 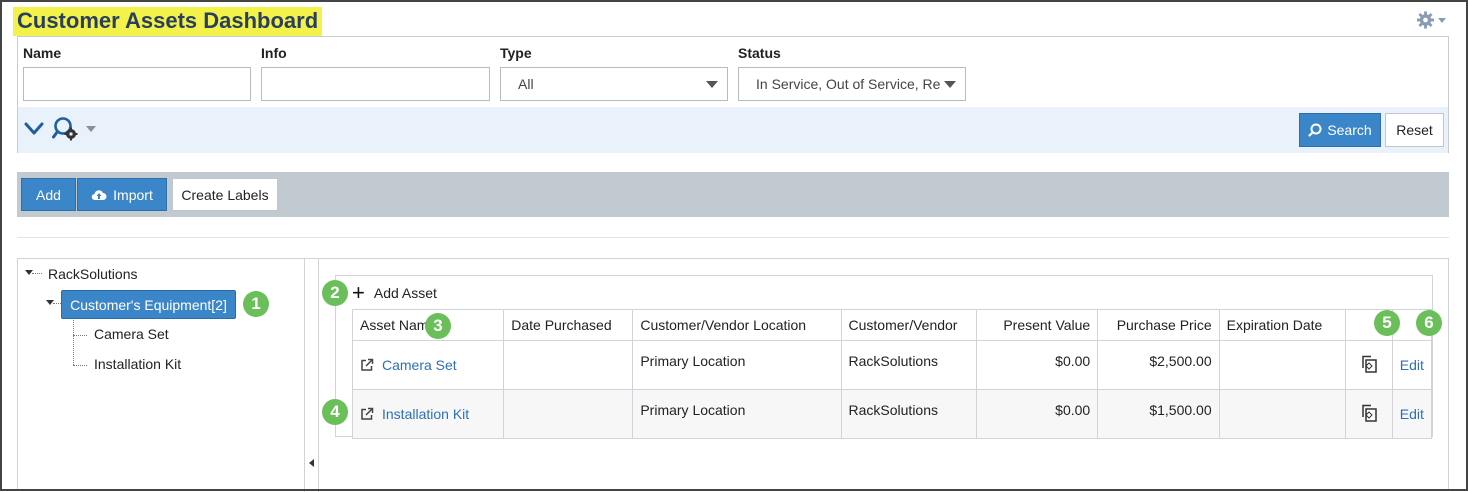 I want to click on search-icon, so click(x=1315, y=130).